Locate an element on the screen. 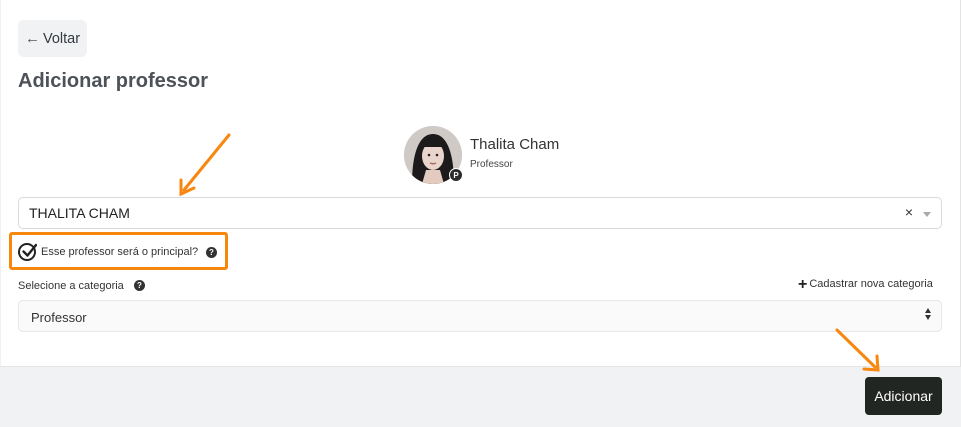  new-category-link: + Cadastrar nova categoria is located at coordinates (865, 285).